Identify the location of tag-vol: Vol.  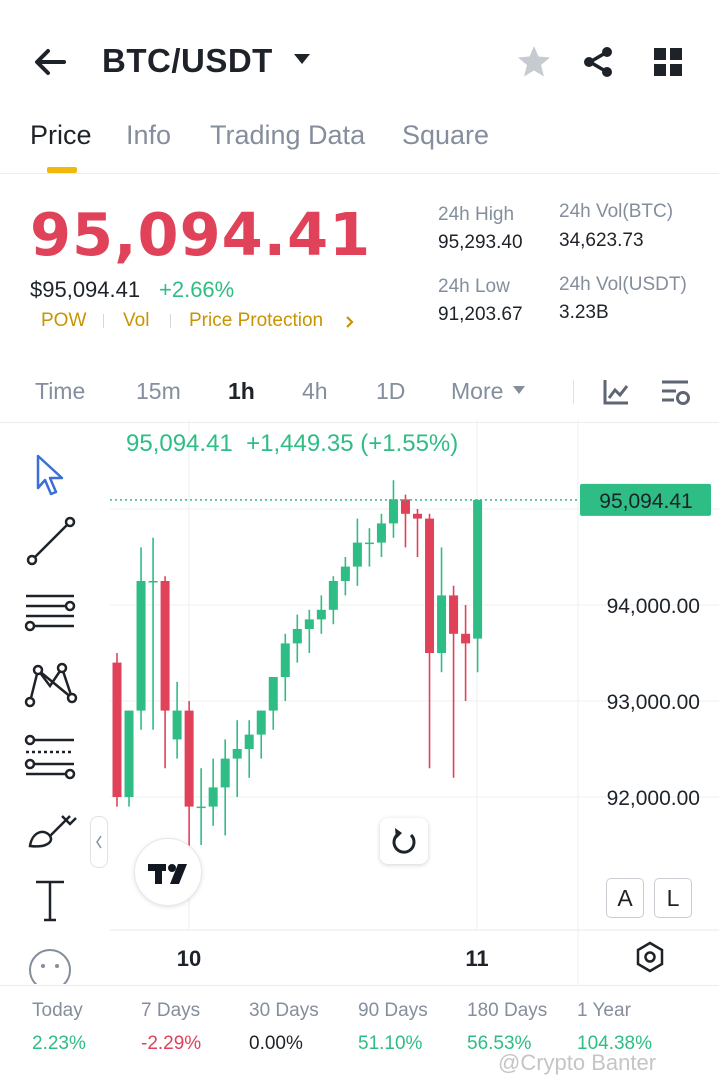
(136, 321).